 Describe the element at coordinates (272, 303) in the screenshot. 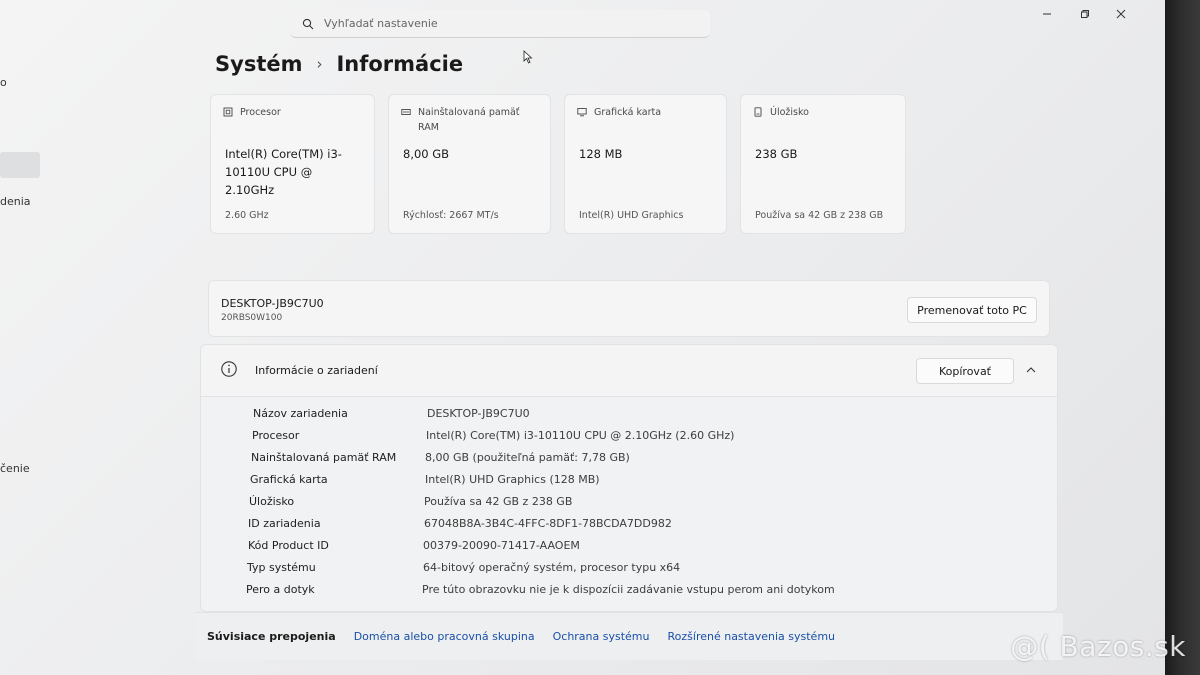

I see `device-name: DESKTOP-JB9C7U0` at that location.